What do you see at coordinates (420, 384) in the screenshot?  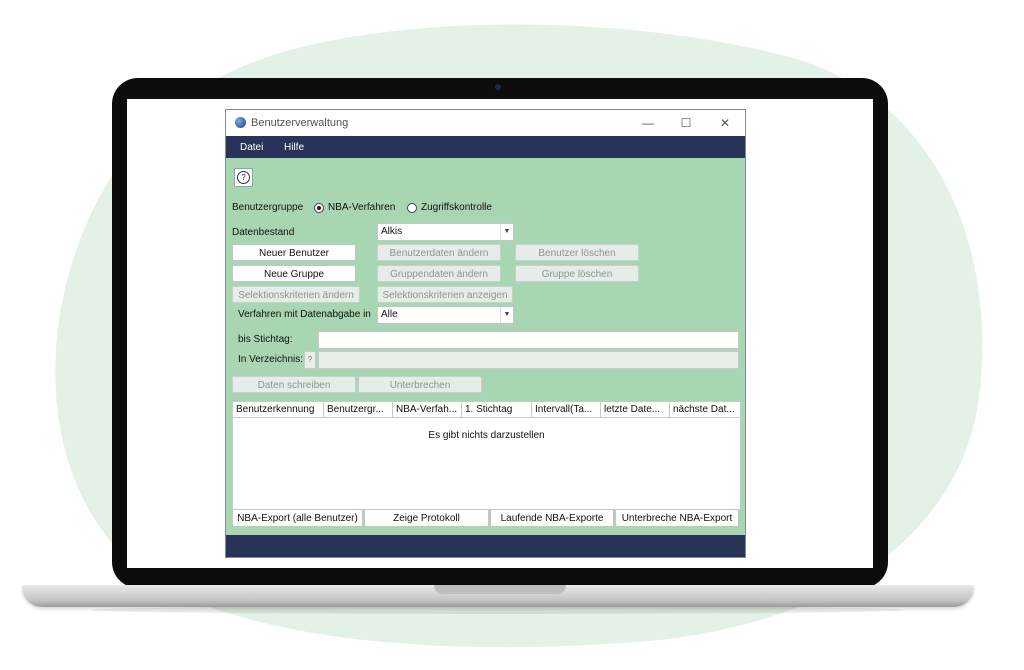 I see `unterbrechen-button: Unterbrechen` at bounding box center [420, 384].